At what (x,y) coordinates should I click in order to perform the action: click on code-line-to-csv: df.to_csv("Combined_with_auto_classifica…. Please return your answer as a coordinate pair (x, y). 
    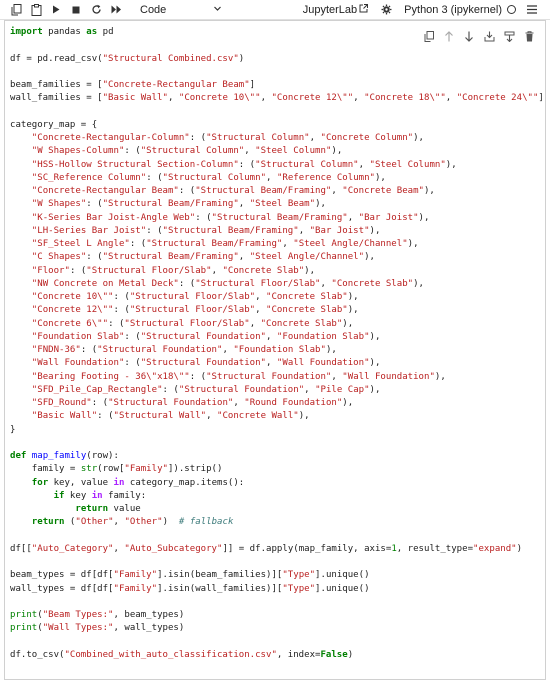
    Looking at the image, I should click on (182, 654).